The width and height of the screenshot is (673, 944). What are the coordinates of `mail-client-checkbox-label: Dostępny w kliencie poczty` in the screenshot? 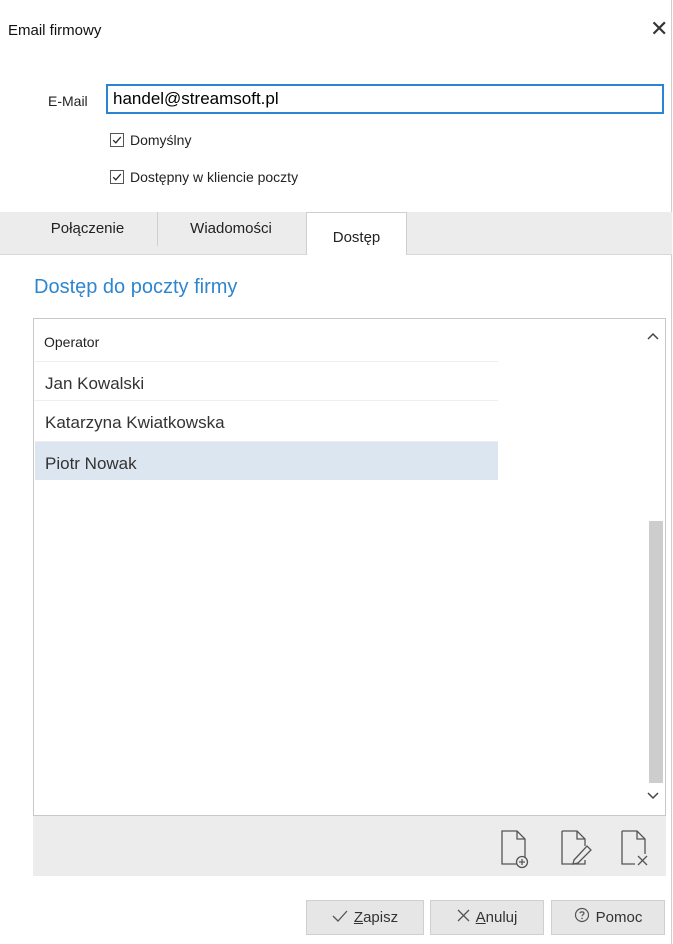 It's located at (214, 177).